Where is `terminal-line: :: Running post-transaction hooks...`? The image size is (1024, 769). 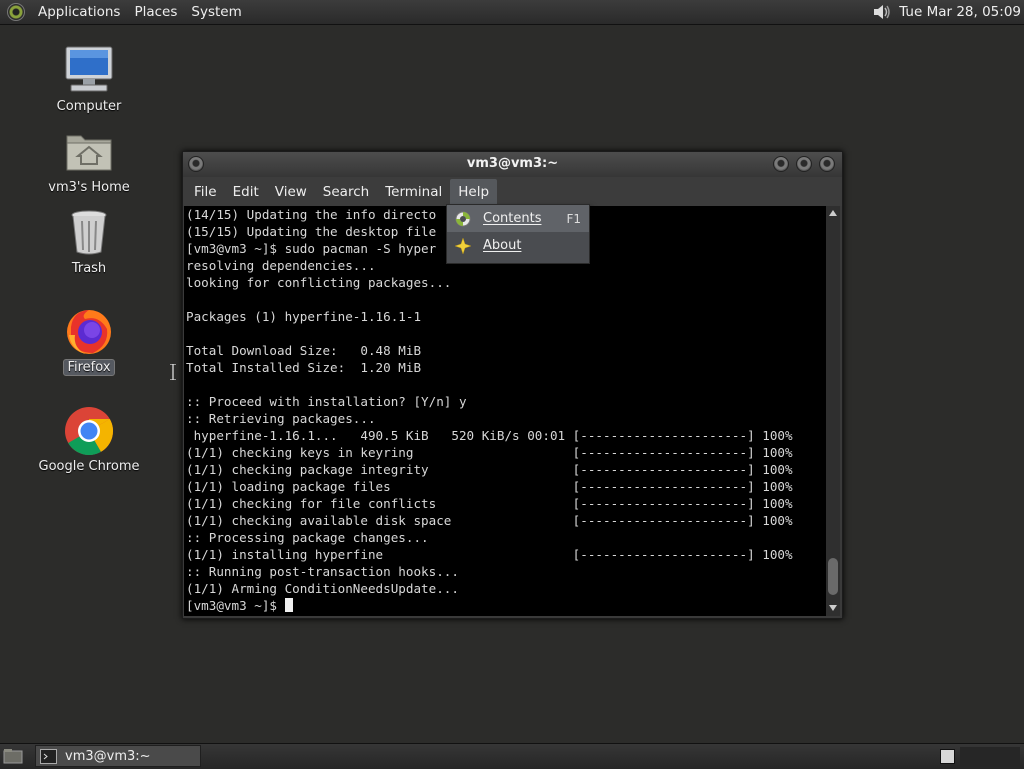
terminal-line: :: Running post-transaction hooks... is located at coordinates (322, 571).